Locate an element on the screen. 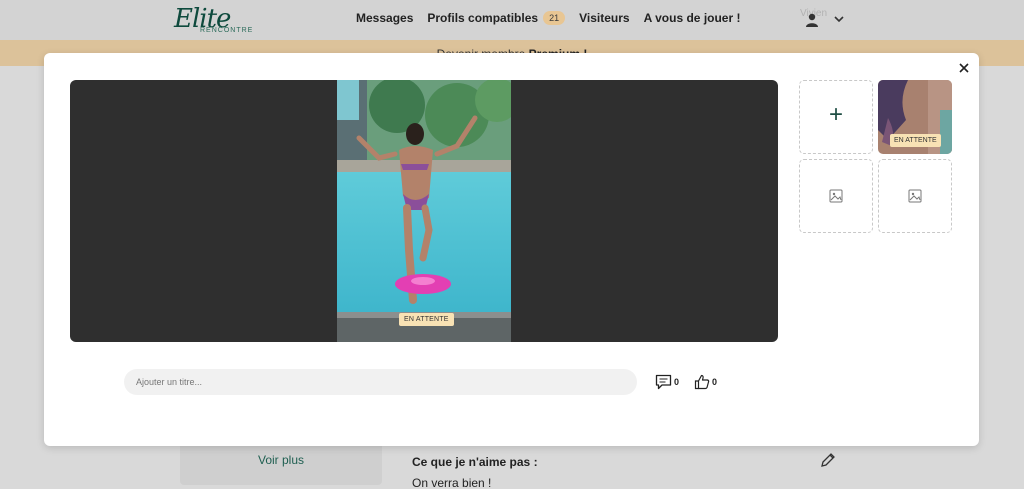  voir-plus-link: Voir plus is located at coordinates (281, 460).